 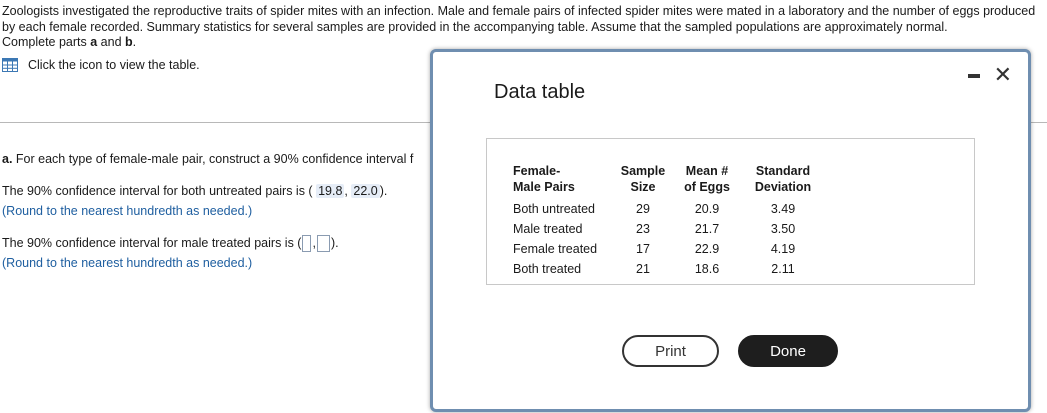 What do you see at coordinates (783, 229) in the screenshot?
I see `cell-sd: 3.50` at bounding box center [783, 229].